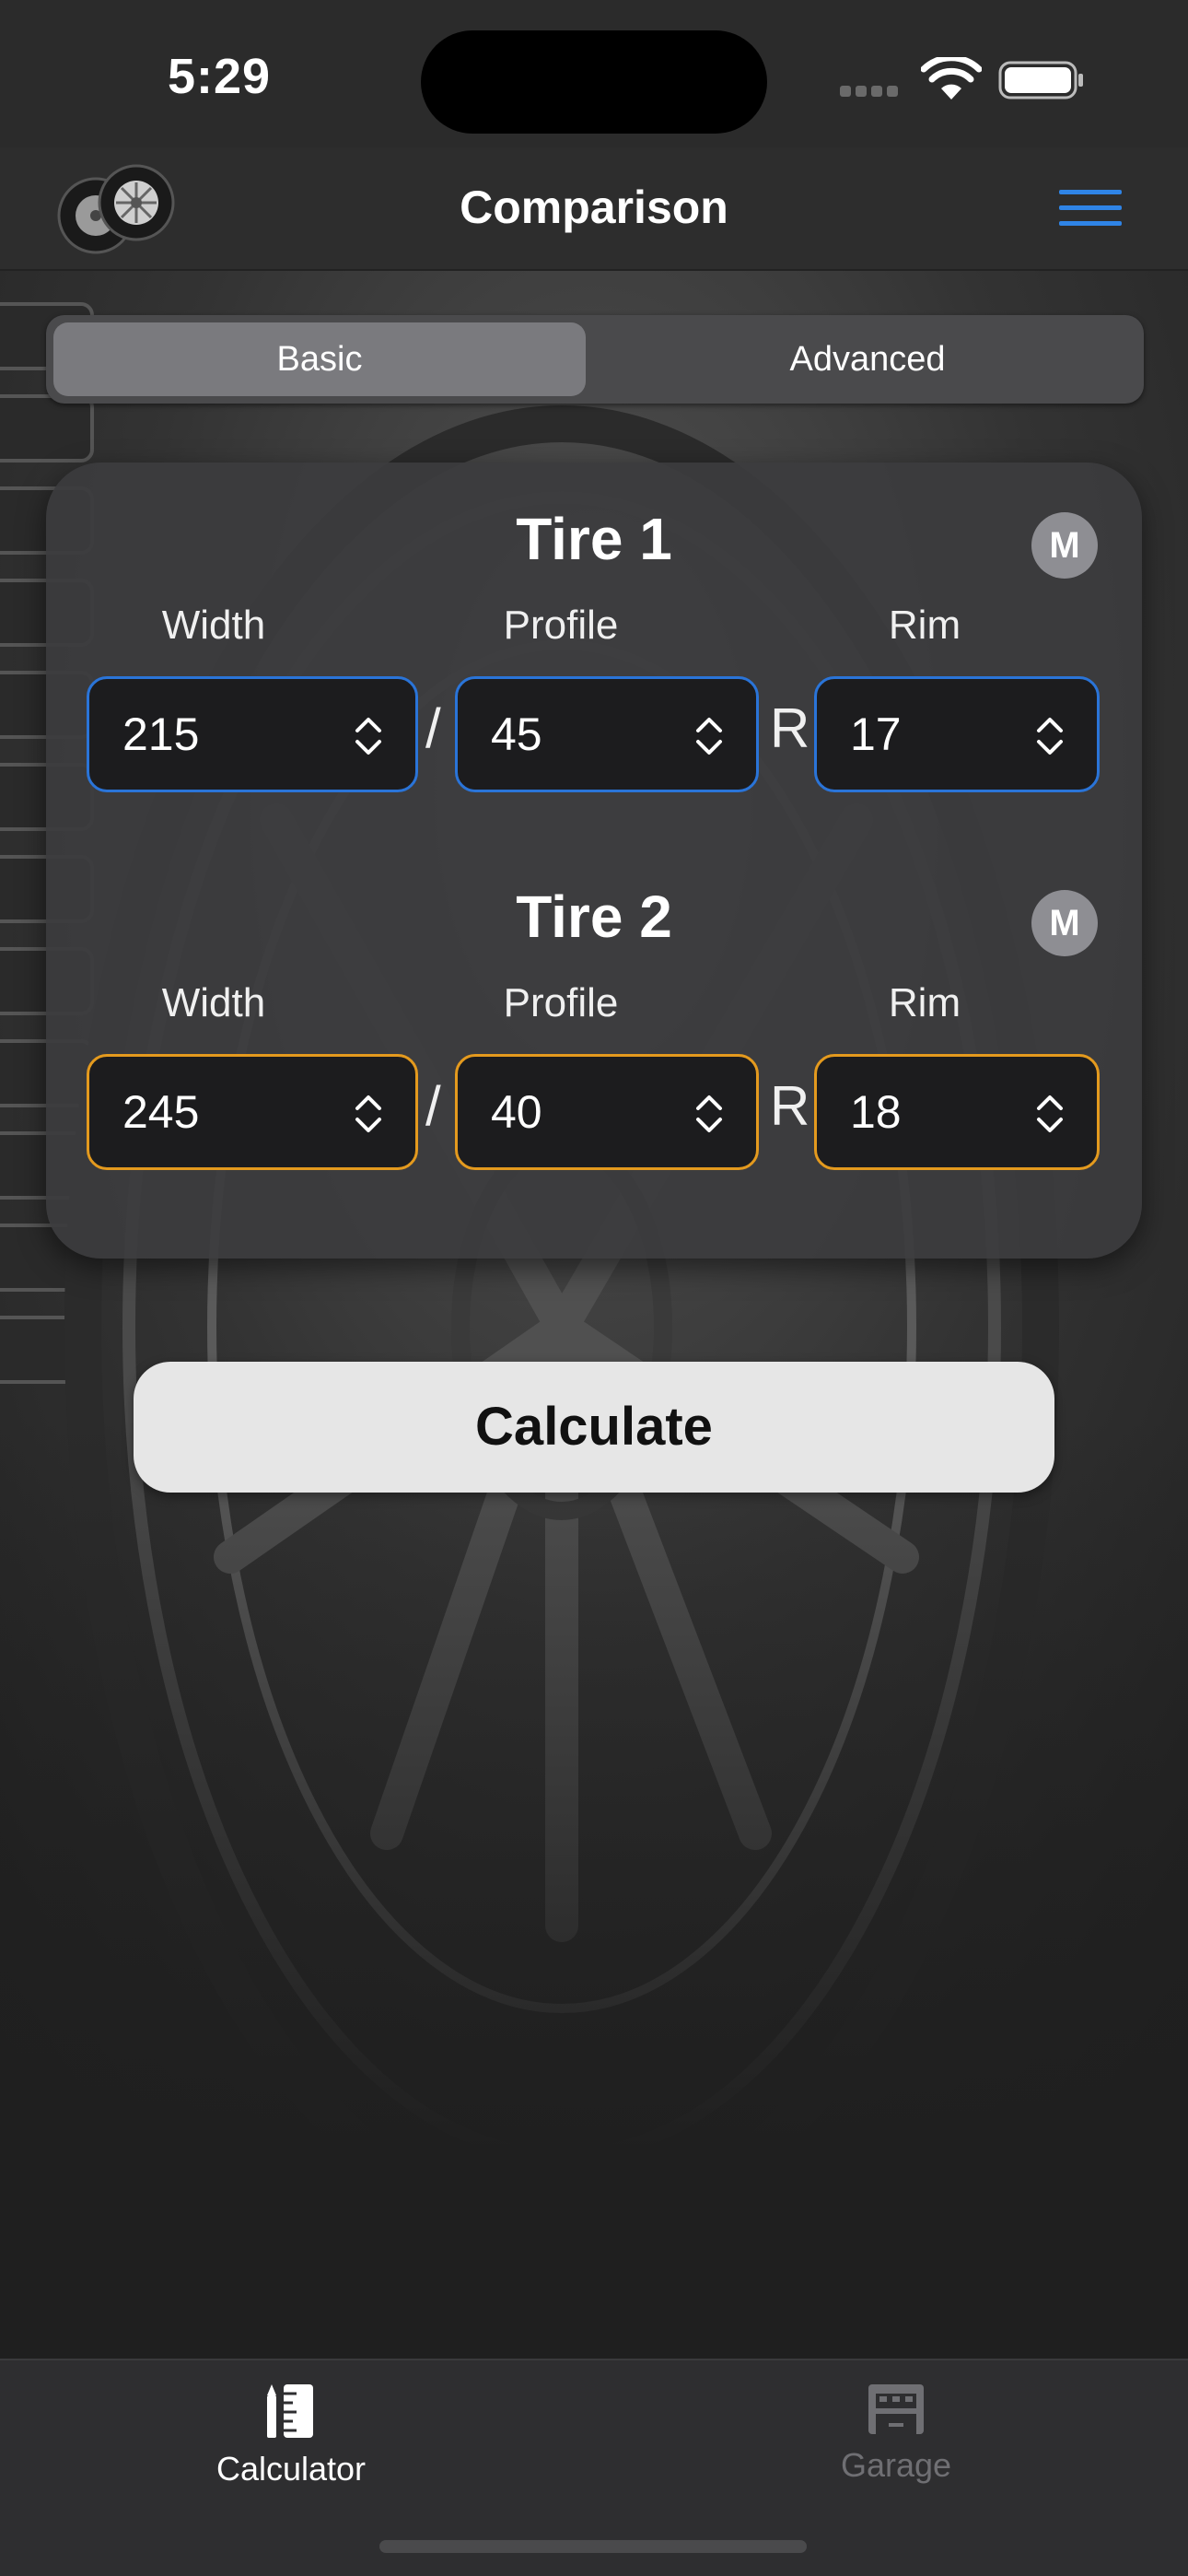  I want to click on wifi-icon, so click(951, 78).